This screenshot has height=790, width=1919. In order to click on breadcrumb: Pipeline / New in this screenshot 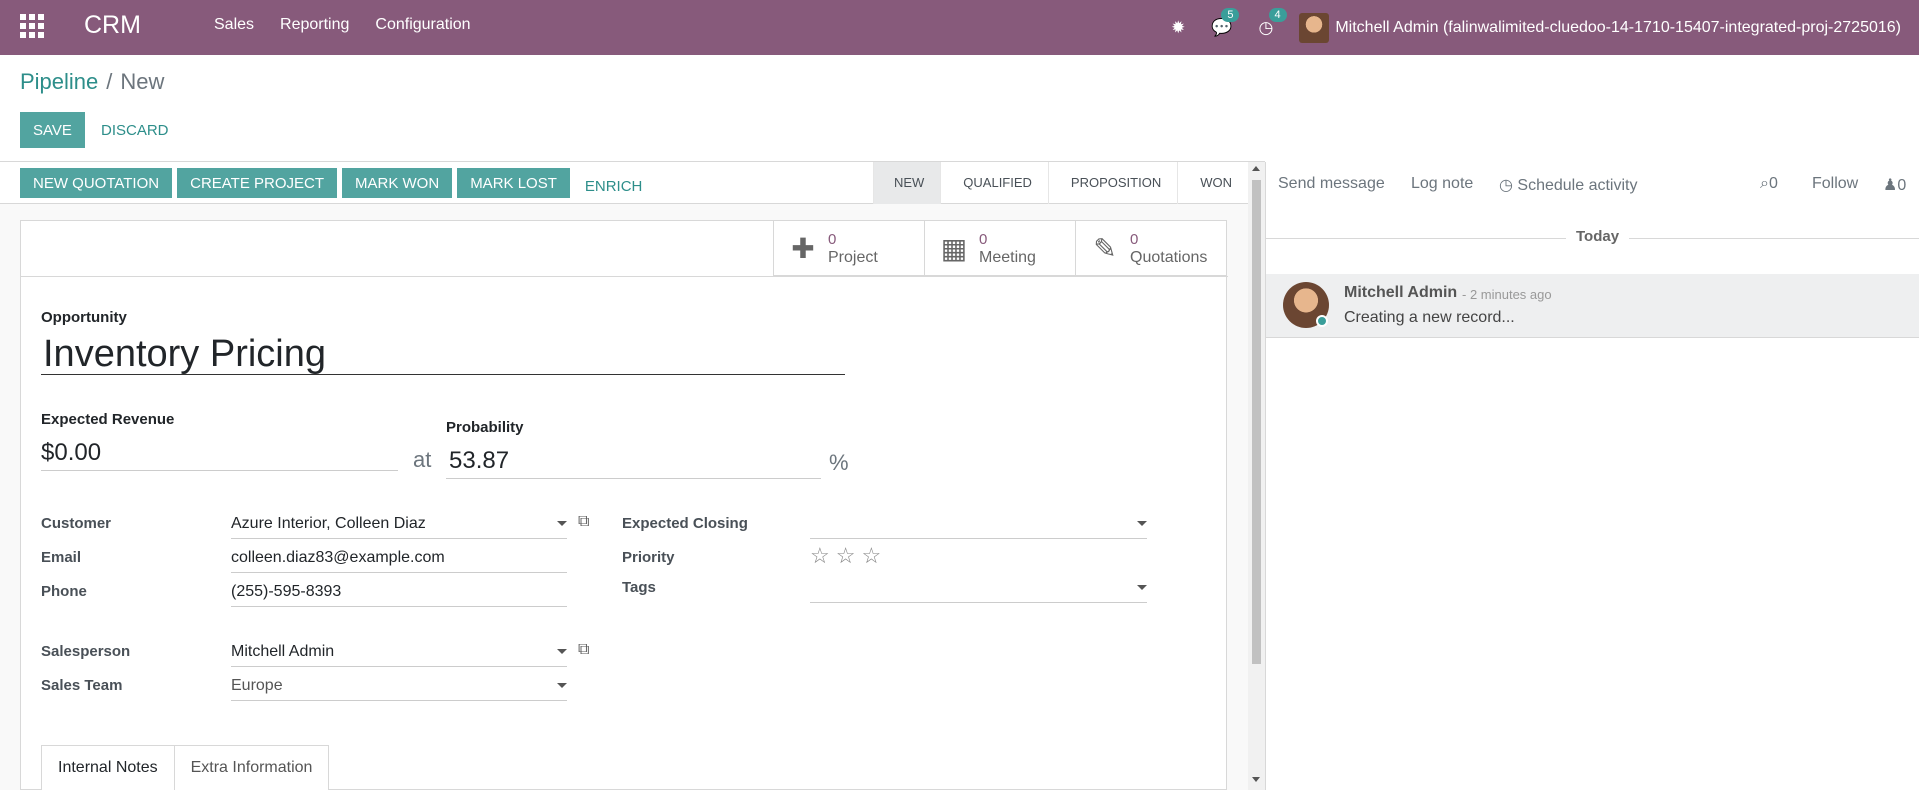, I will do `click(92, 82)`.